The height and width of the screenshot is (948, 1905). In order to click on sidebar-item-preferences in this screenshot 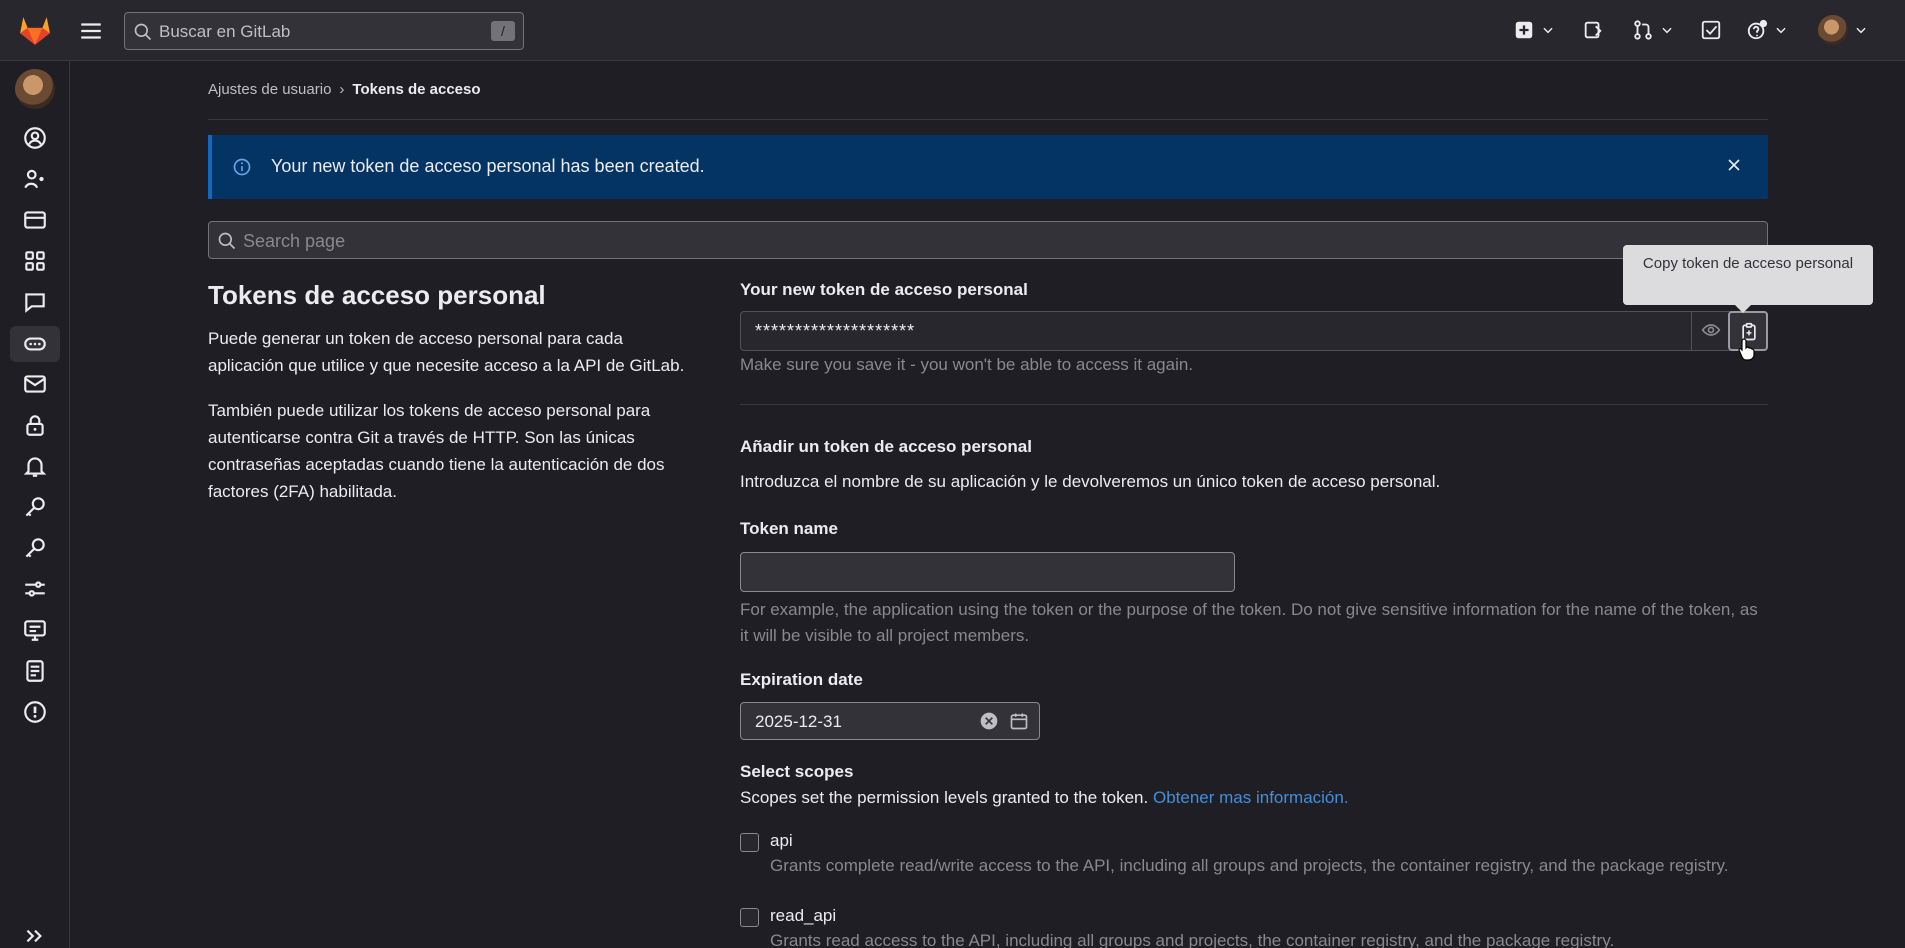, I will do `click(35, 589)`.